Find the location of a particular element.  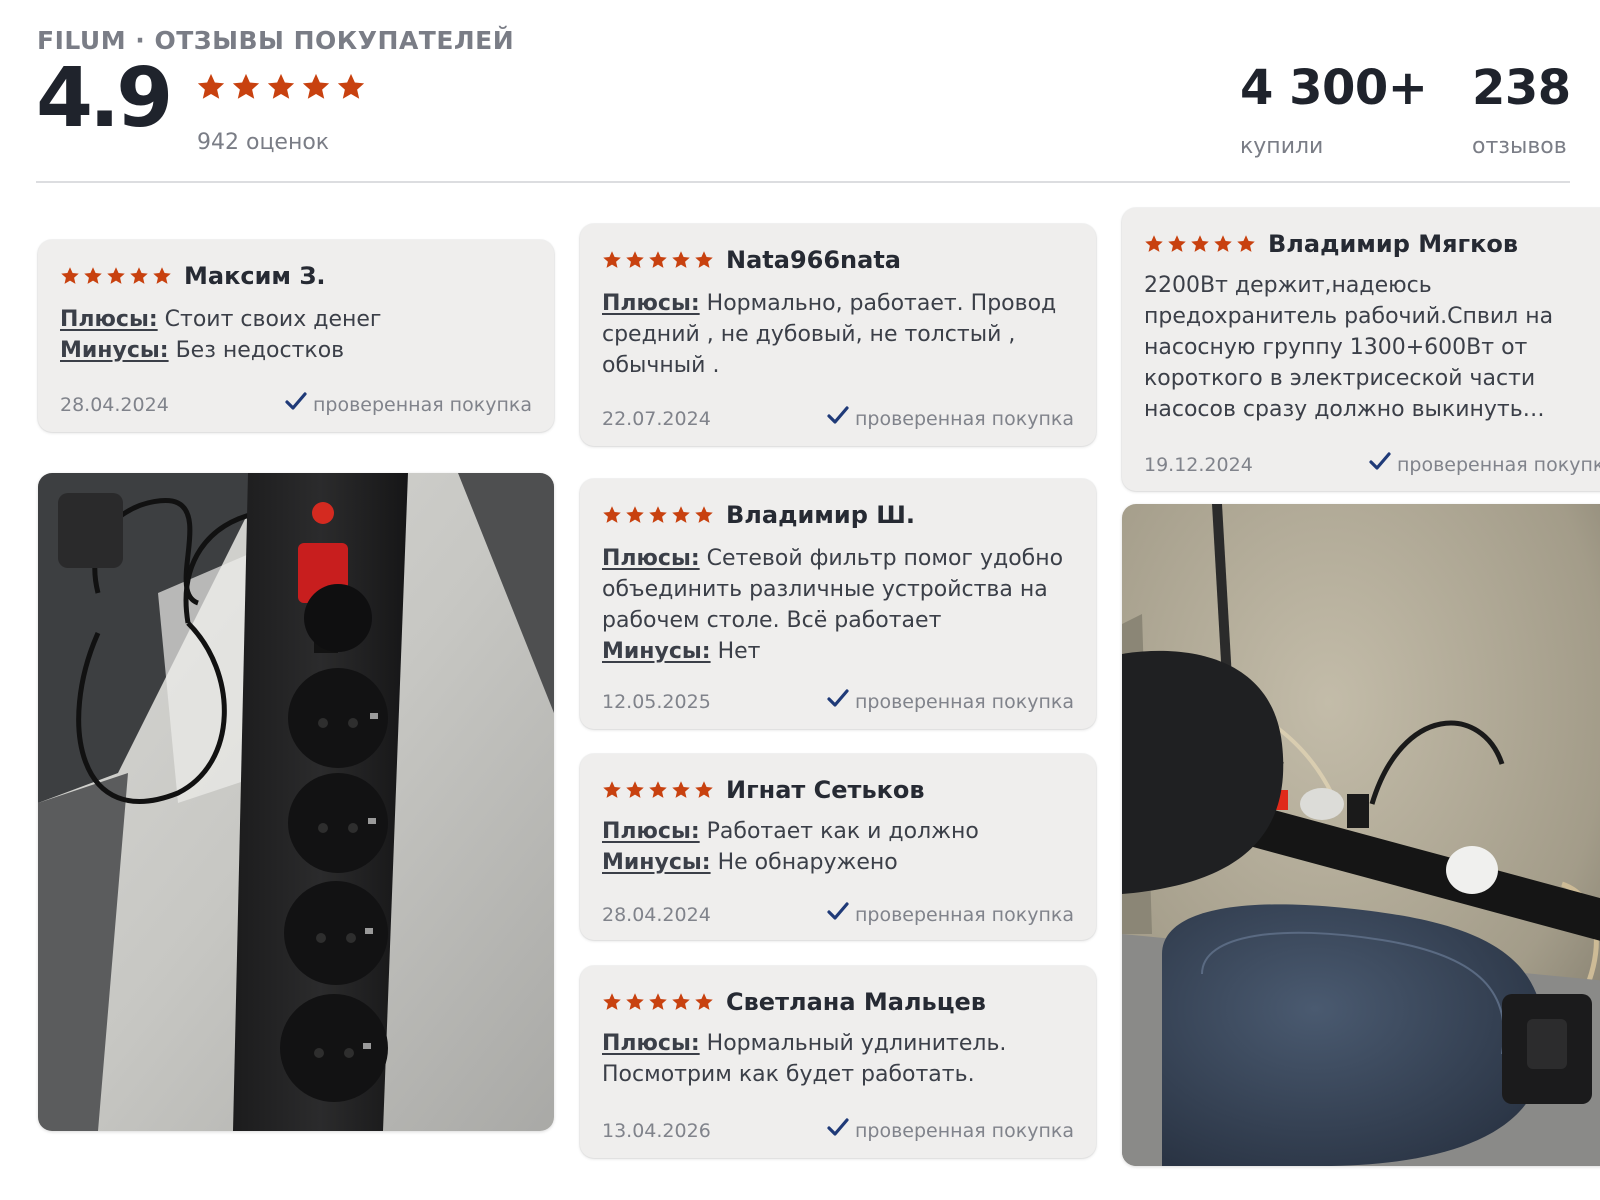

cons-text: Без недостков is located at coordinates (260, 350).